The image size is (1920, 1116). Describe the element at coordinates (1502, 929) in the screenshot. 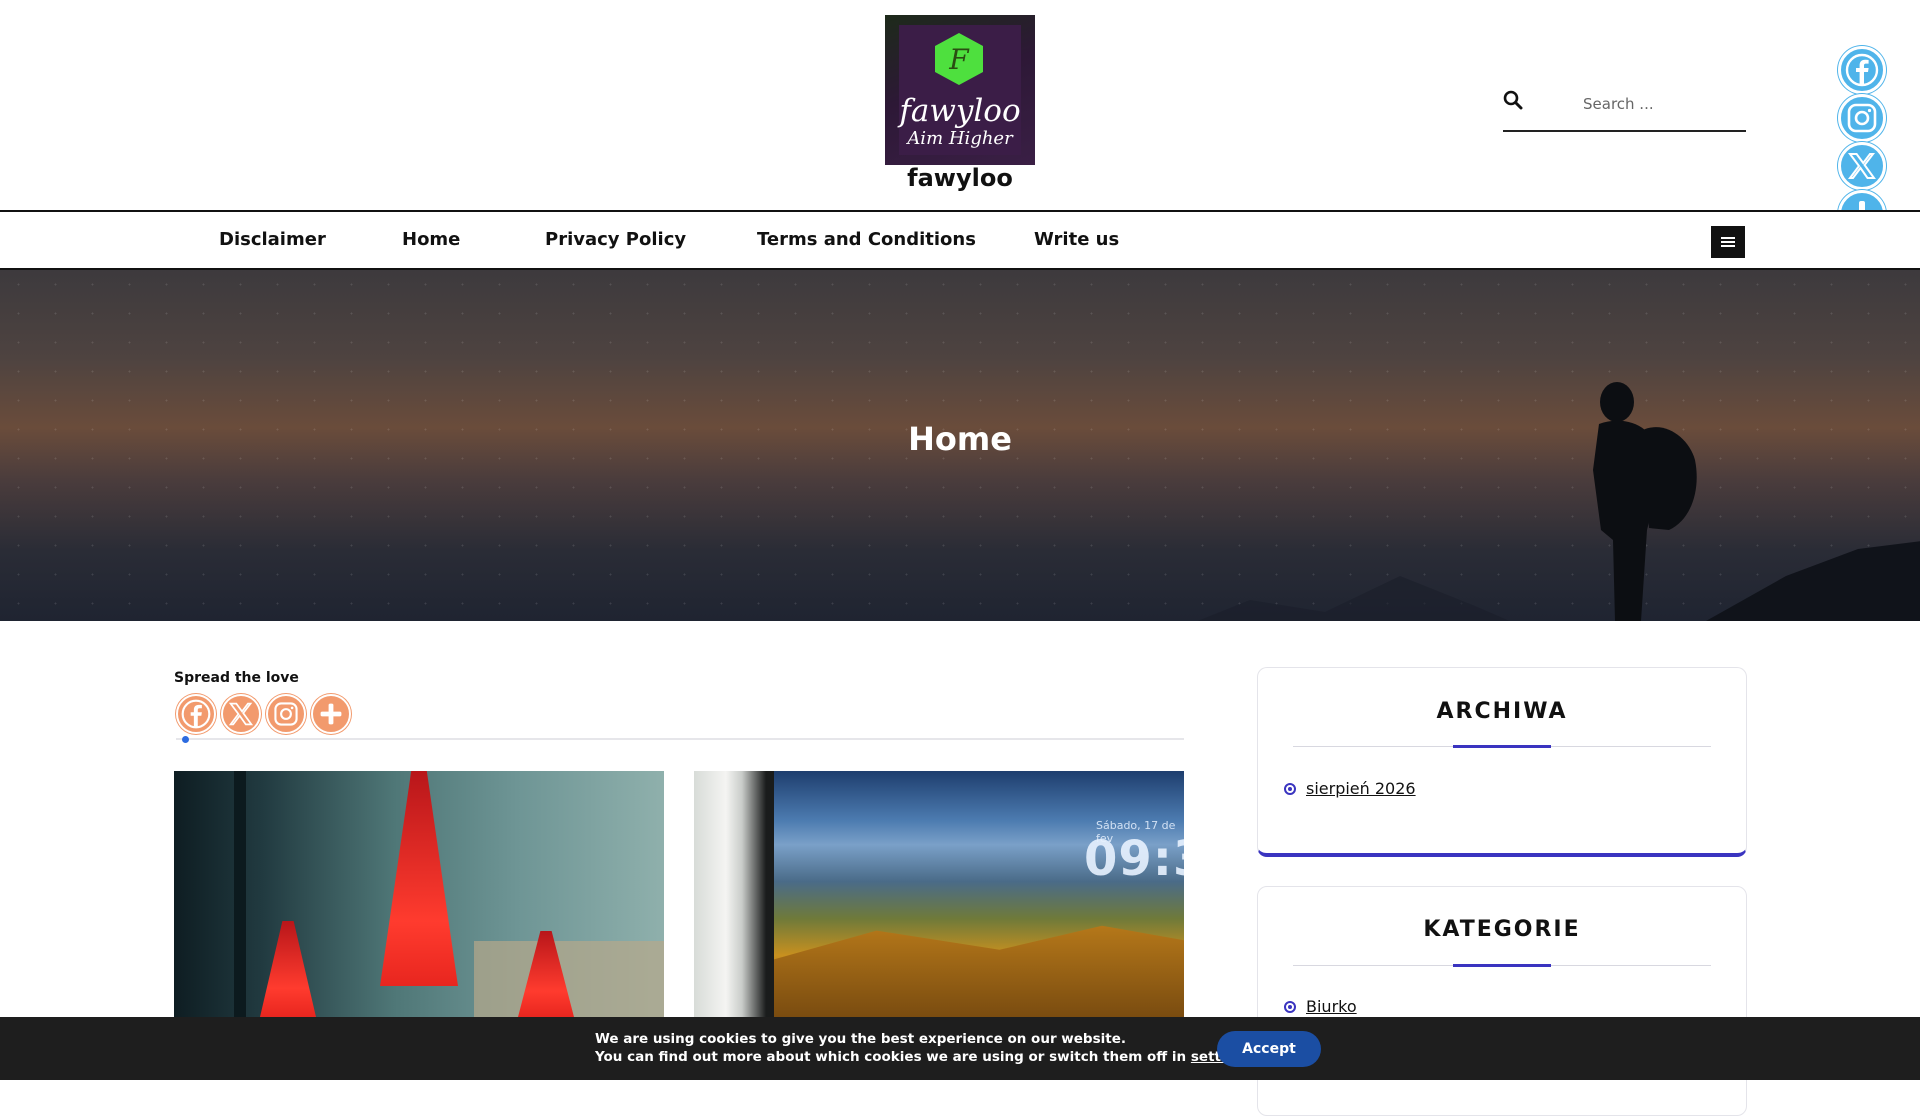

I see `widget-title-categories: KATEGORIE` at that location.